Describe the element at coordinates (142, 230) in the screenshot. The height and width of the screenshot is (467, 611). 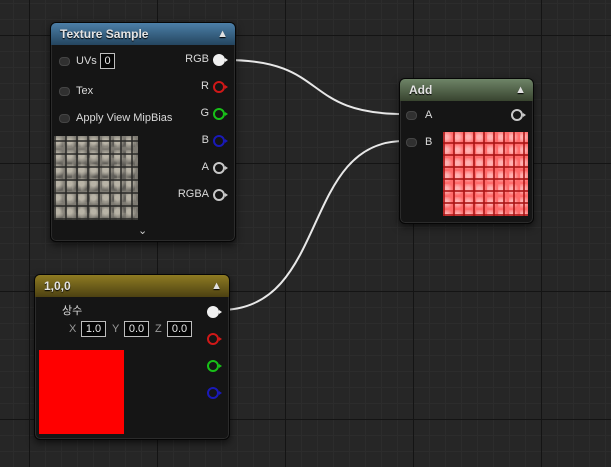
I see `expand-chevron-down-icon: ⌄` at that location.